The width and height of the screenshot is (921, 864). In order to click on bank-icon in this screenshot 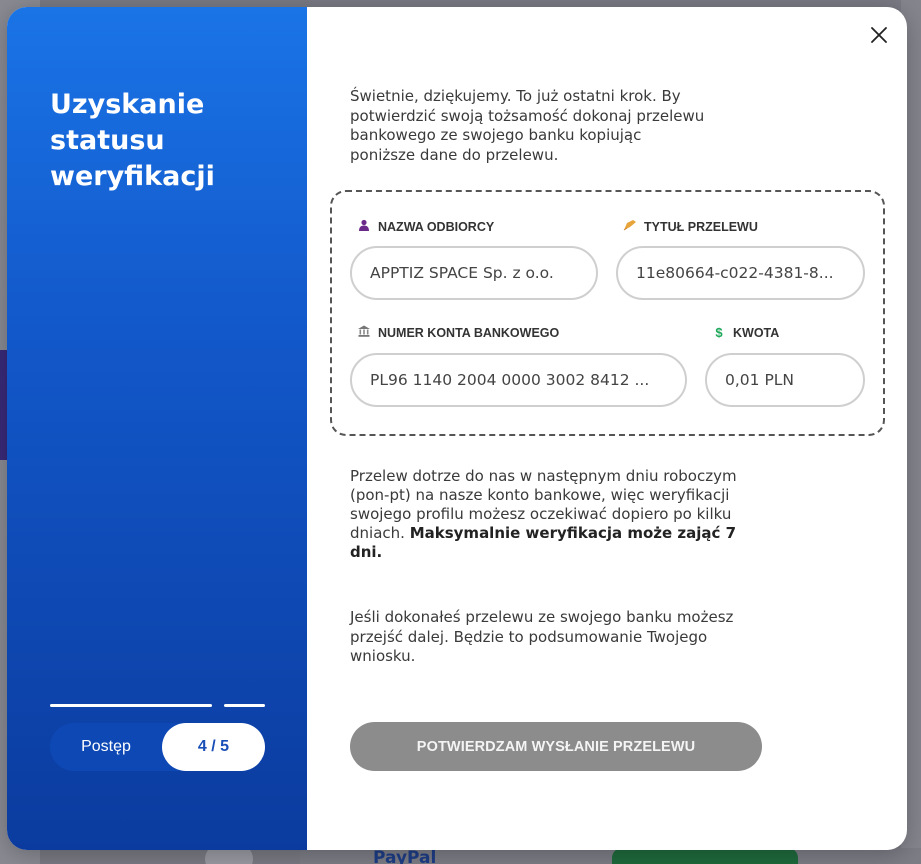, I will do `click(364, 332)`.